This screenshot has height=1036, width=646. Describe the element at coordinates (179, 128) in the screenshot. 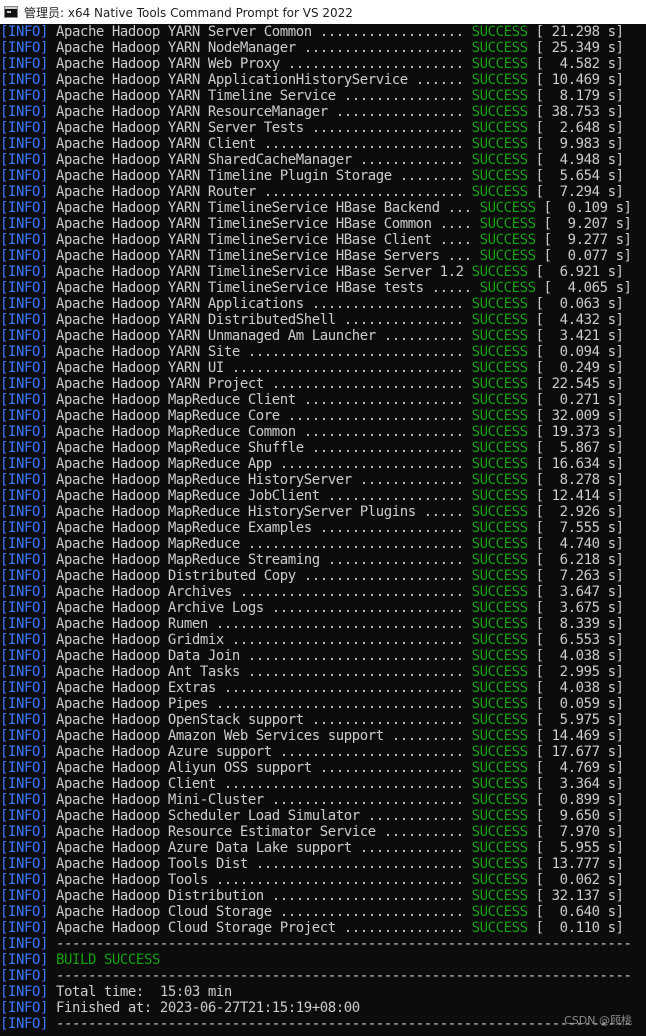

I see `module-name: Apache Hadoop YARN Server Tests` at that location.